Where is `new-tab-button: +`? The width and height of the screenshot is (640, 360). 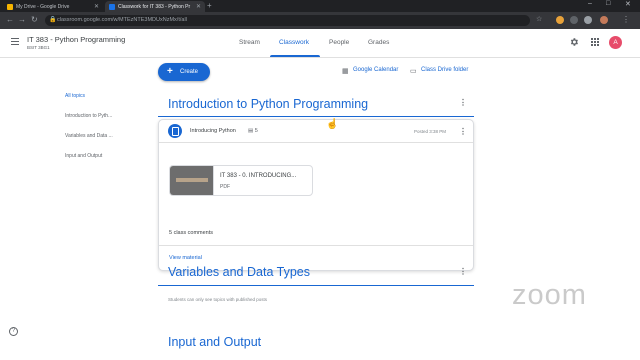
new-tab-button: + is located at coordinates (209, 5).